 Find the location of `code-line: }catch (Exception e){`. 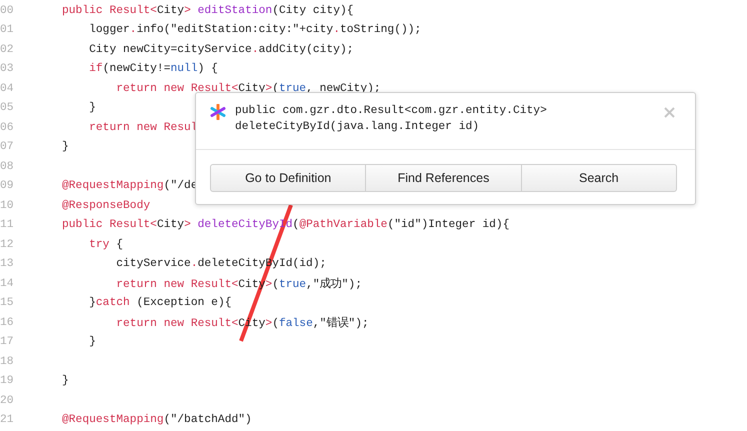

code-line: }catch (Exception e){ is located at coordinates (160, 303).